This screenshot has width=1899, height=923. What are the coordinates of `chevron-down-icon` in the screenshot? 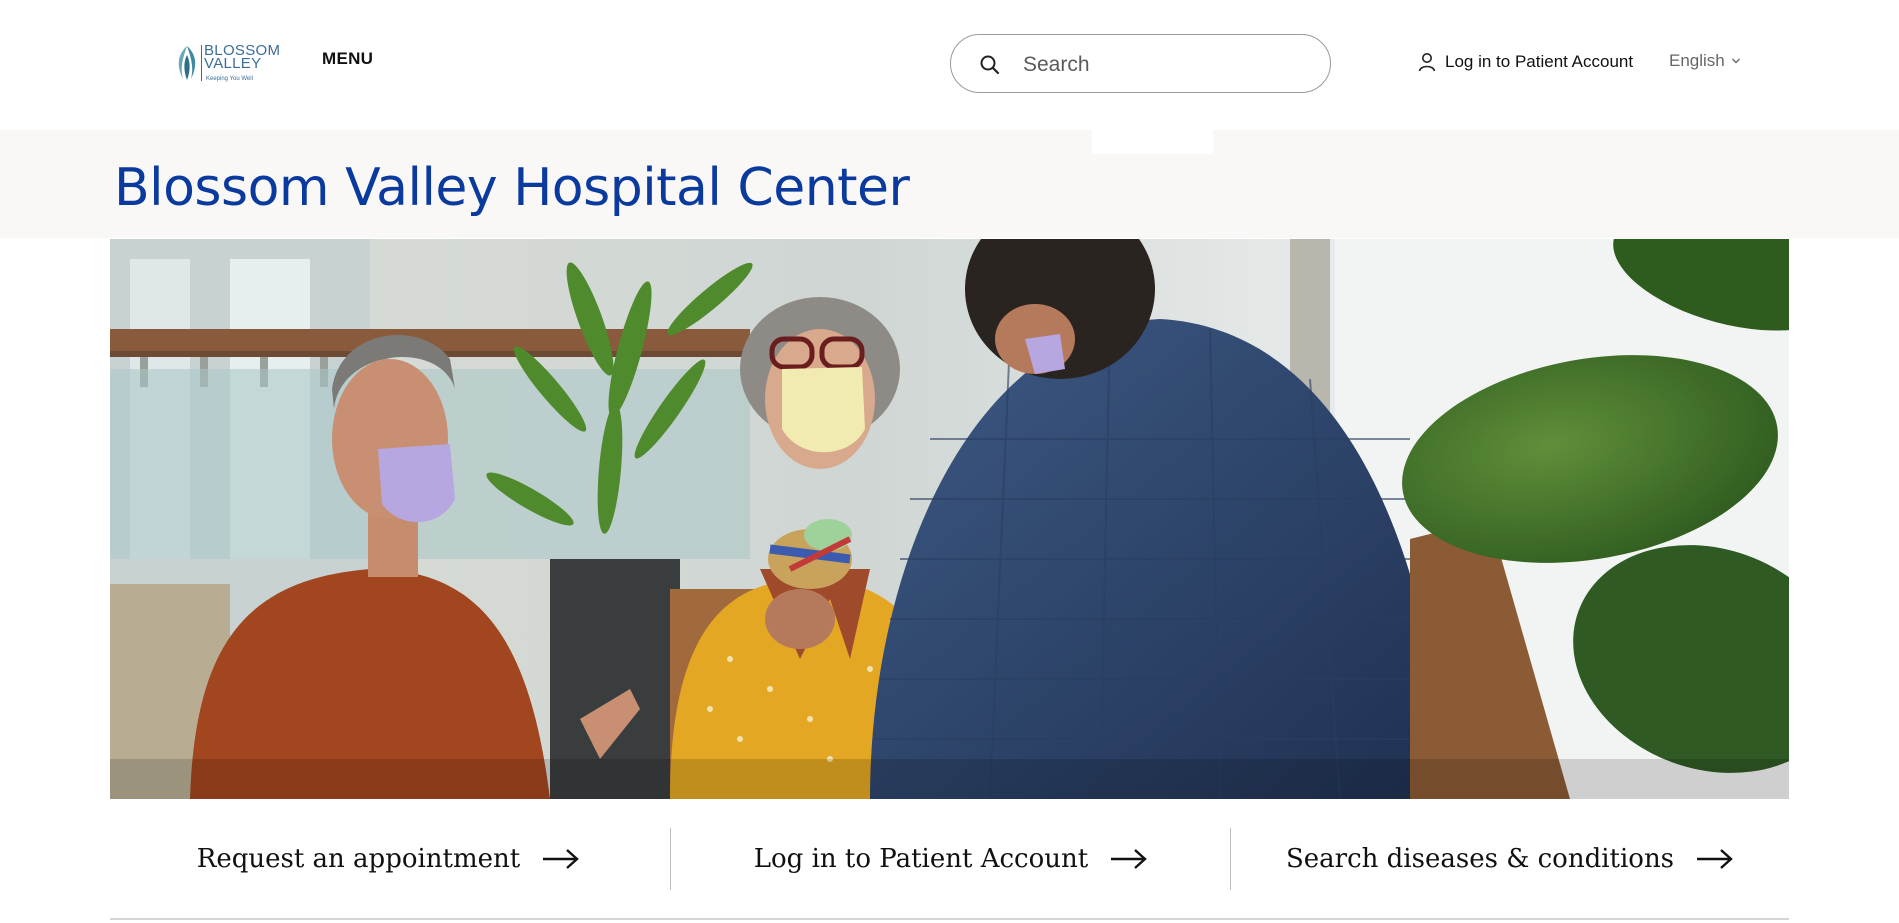 It's located at (1735, 61).